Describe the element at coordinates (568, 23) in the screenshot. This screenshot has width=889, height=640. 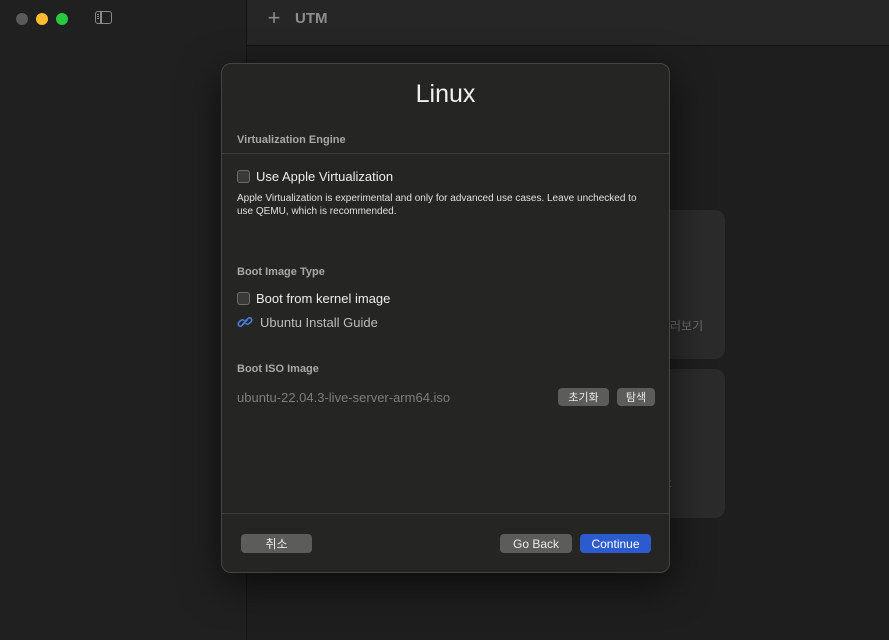
I see `main-toolbar: + UTM` at that location.